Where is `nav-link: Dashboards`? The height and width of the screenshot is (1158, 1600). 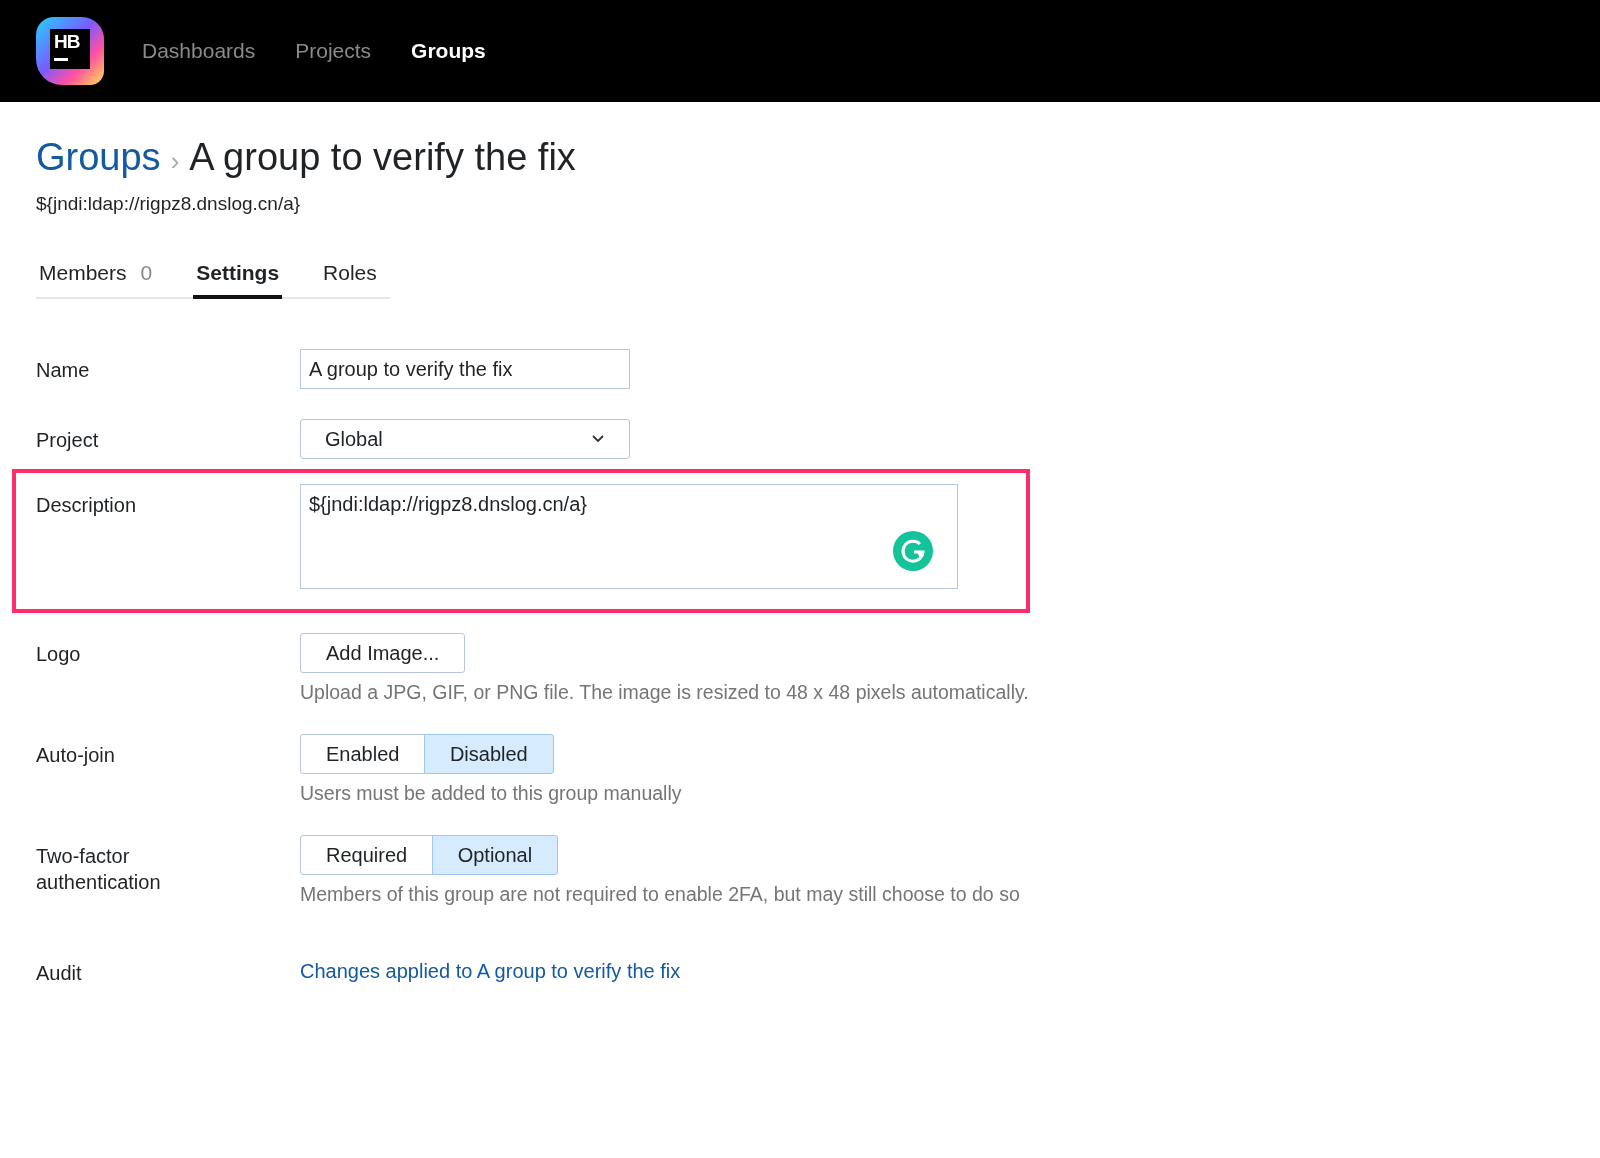
nav-link: Dashboards is located at coordinates (199, 51).